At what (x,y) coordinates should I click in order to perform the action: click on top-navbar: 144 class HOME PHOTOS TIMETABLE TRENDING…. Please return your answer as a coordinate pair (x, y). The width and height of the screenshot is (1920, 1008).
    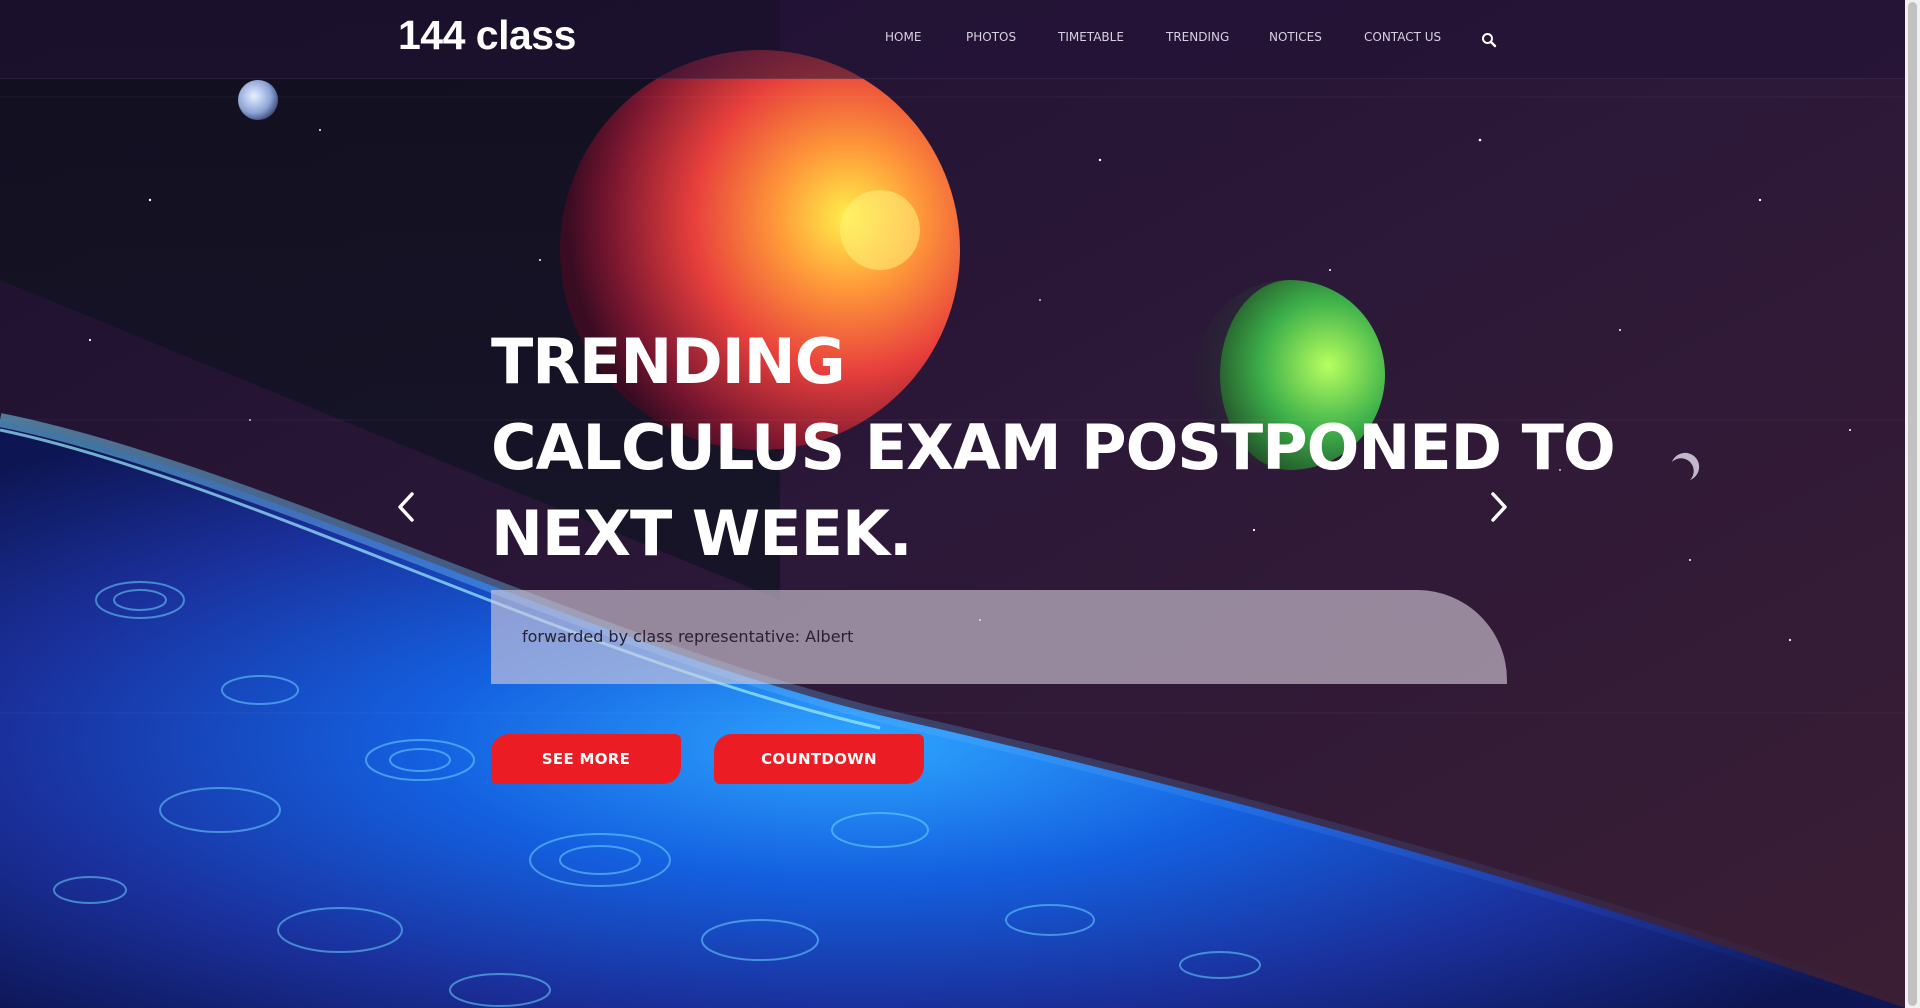
    Looking at the image, I should click on (952, 39).